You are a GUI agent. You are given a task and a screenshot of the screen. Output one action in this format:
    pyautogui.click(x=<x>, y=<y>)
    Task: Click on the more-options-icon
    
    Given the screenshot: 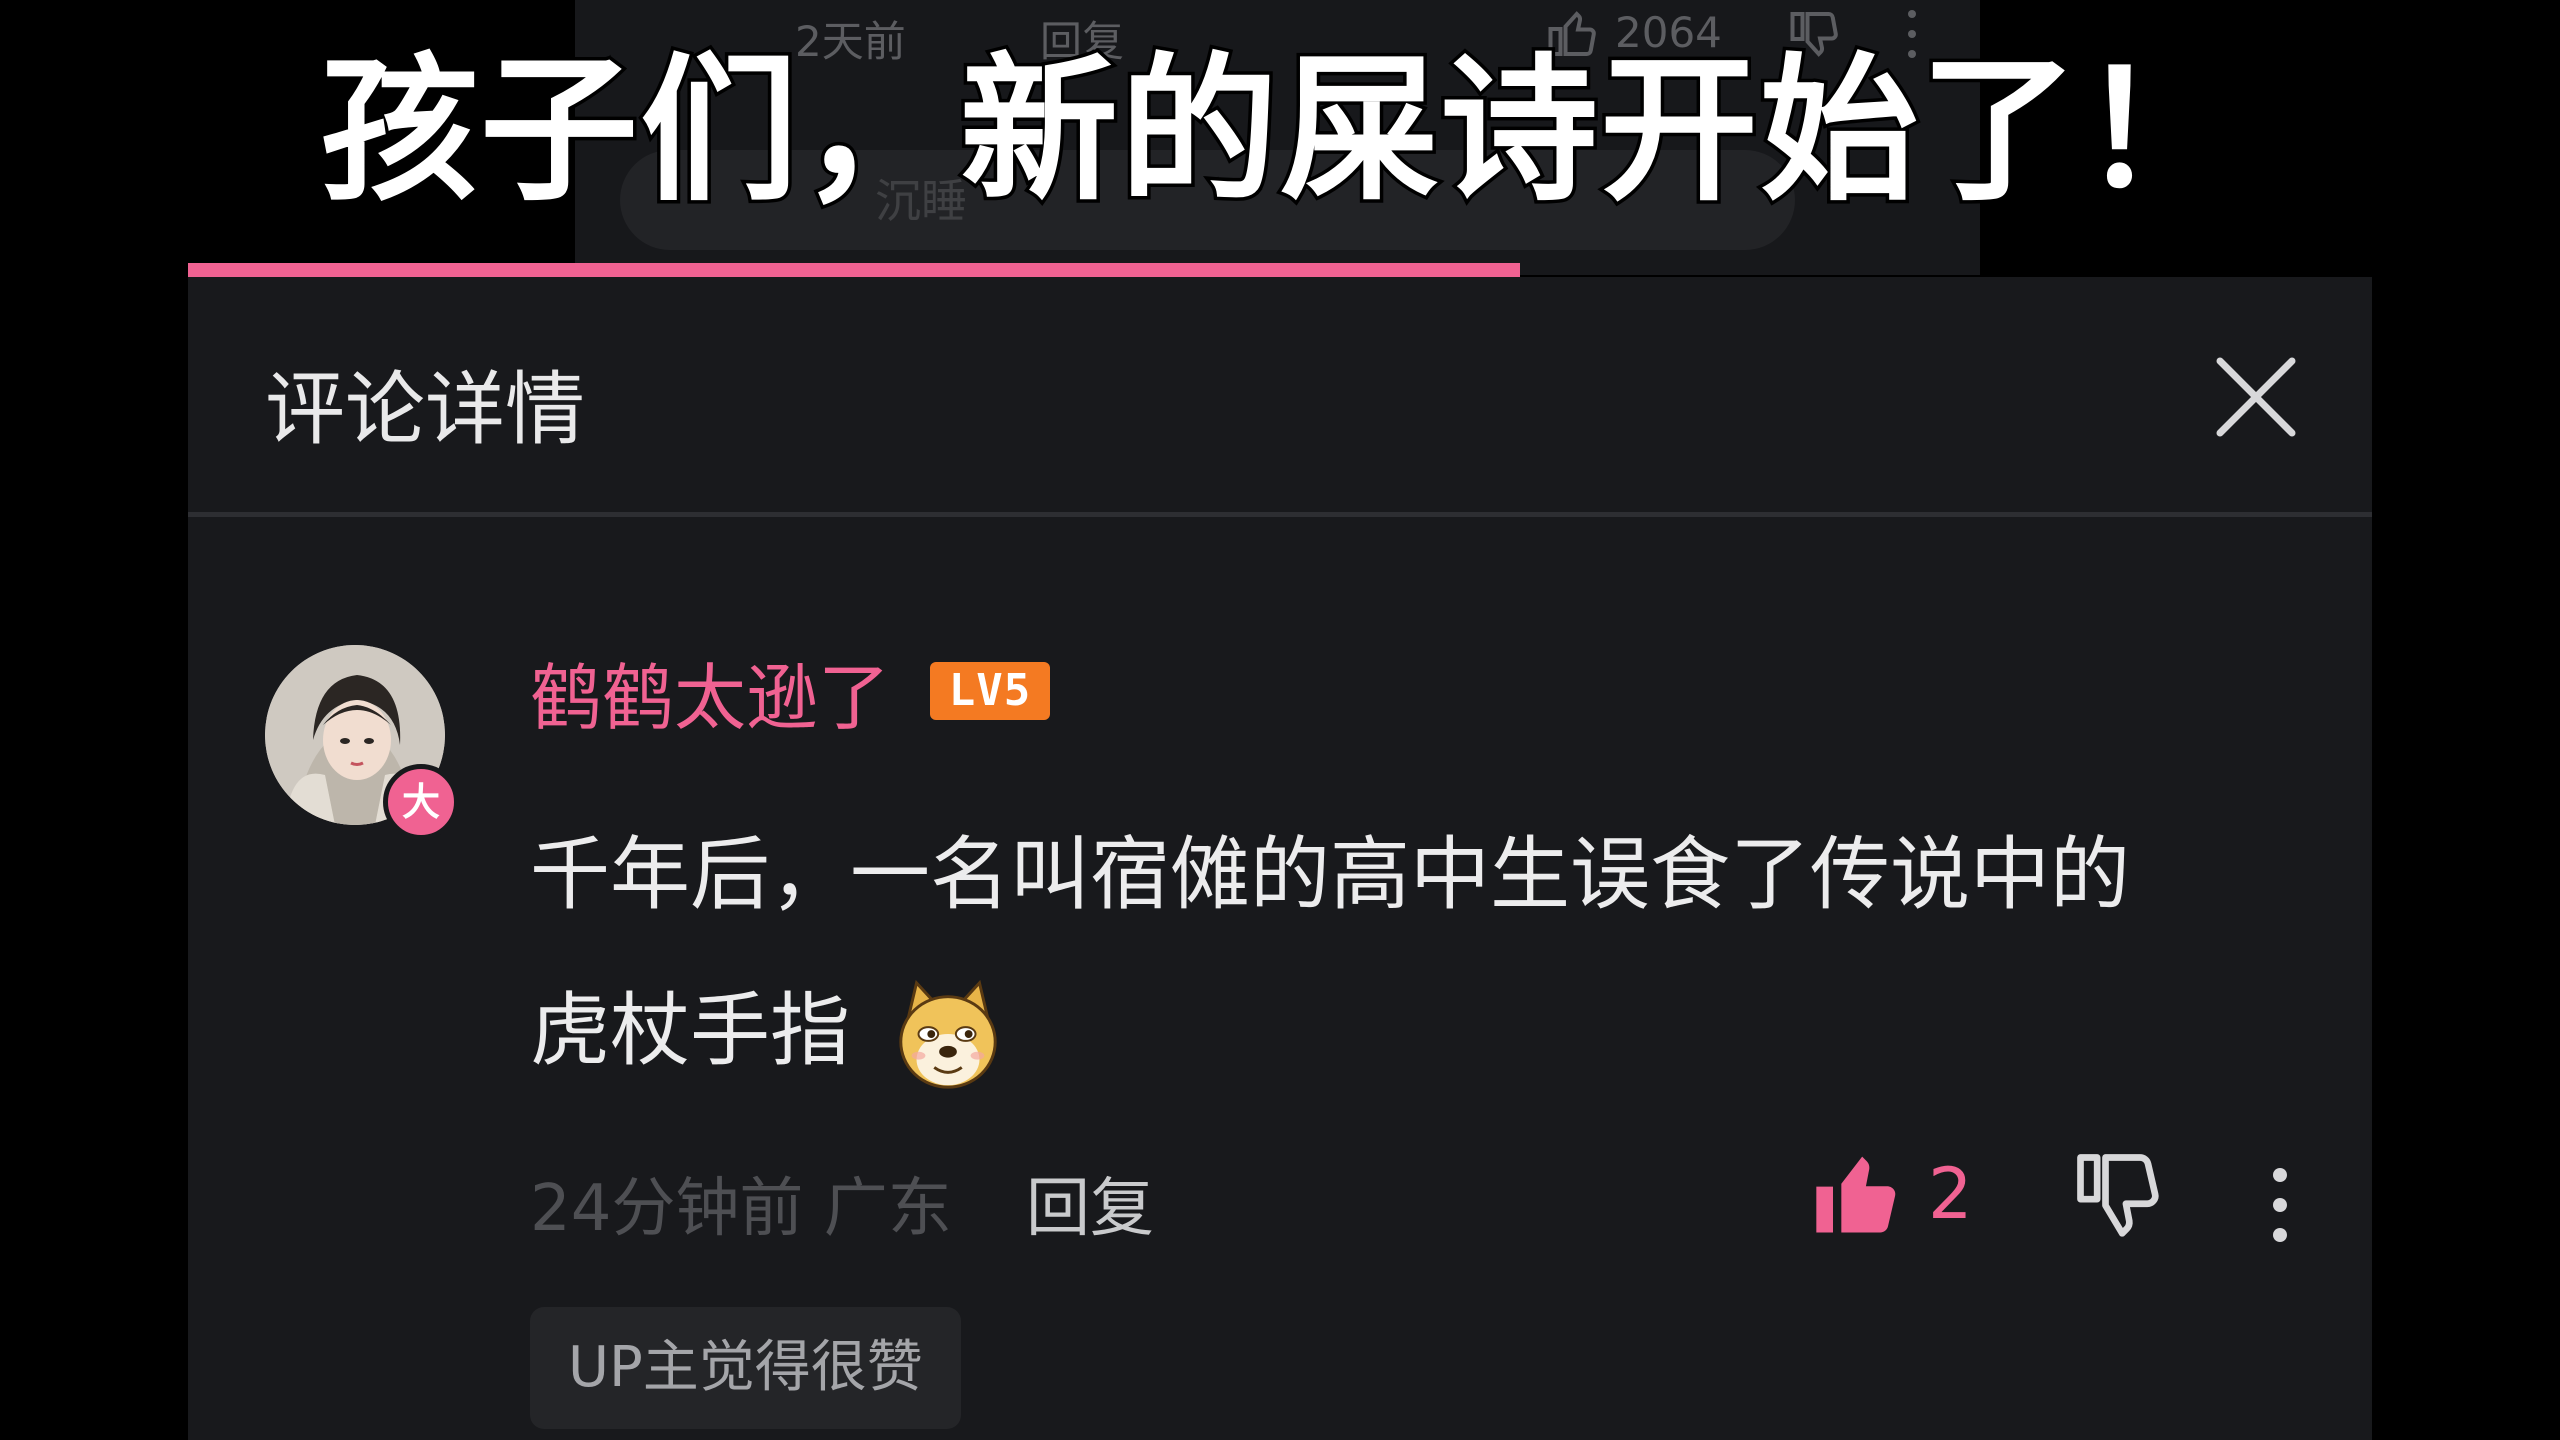 What is the action you would take?
    pyautogui.click(x=2280, y=1205)
    